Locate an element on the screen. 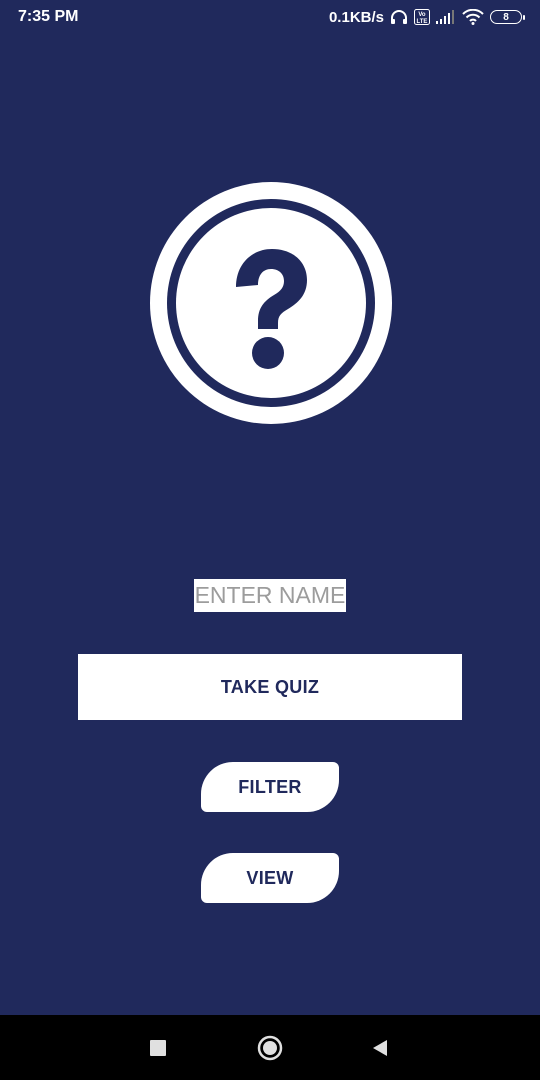 Image resolution: width=540 pixels, height=1080 pixels. take-quiz-label: TAKE QUIZ is located at coordinates (270, 686).